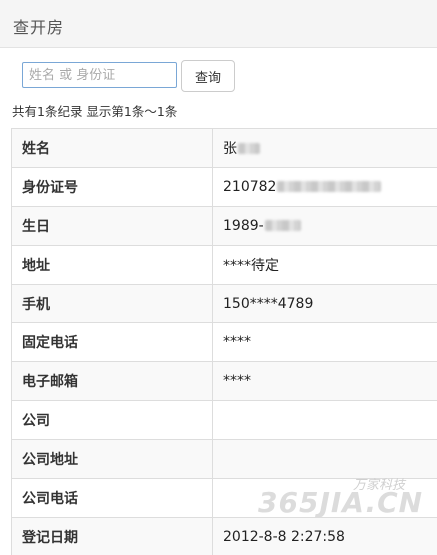 Image resolution: width=437 pixels, height=555 pixels. Describe the element at coordinates (39, 27) in the screenshot. I see `page-title: 查开房` at that location.